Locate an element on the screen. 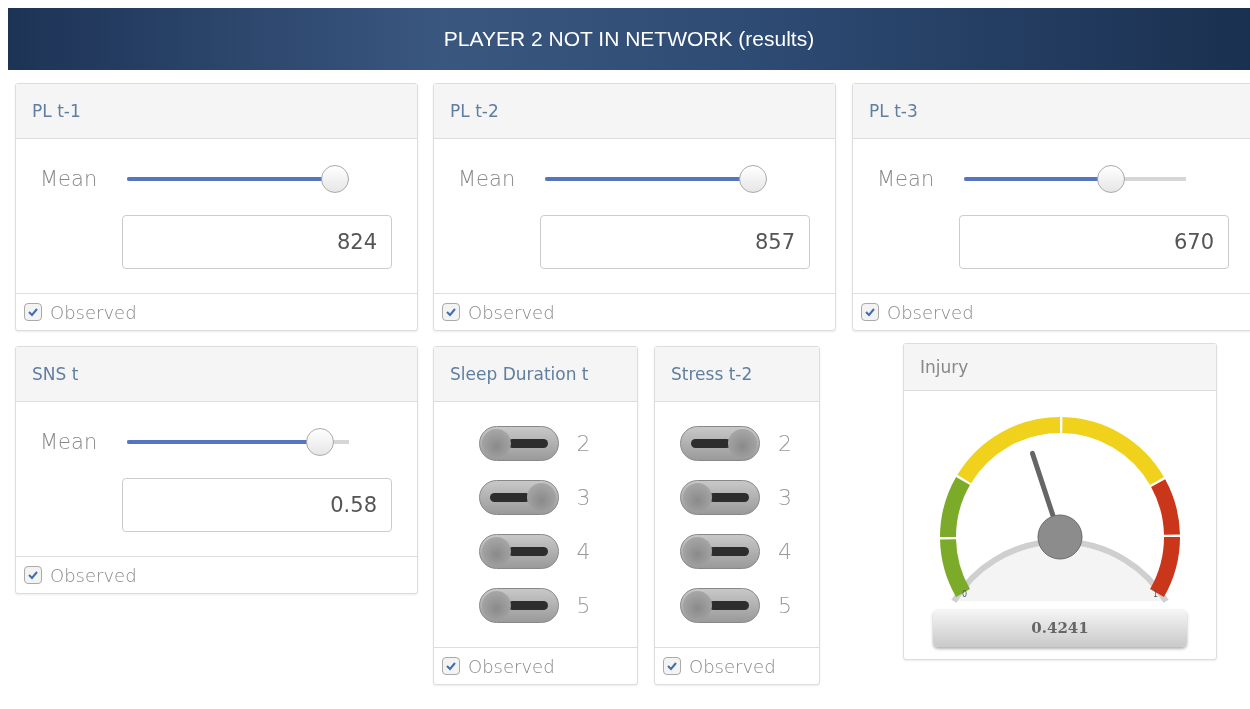 The height and width of the screenshot is (709, 1250). value-field: 857 is located at coordinates (675, 242).